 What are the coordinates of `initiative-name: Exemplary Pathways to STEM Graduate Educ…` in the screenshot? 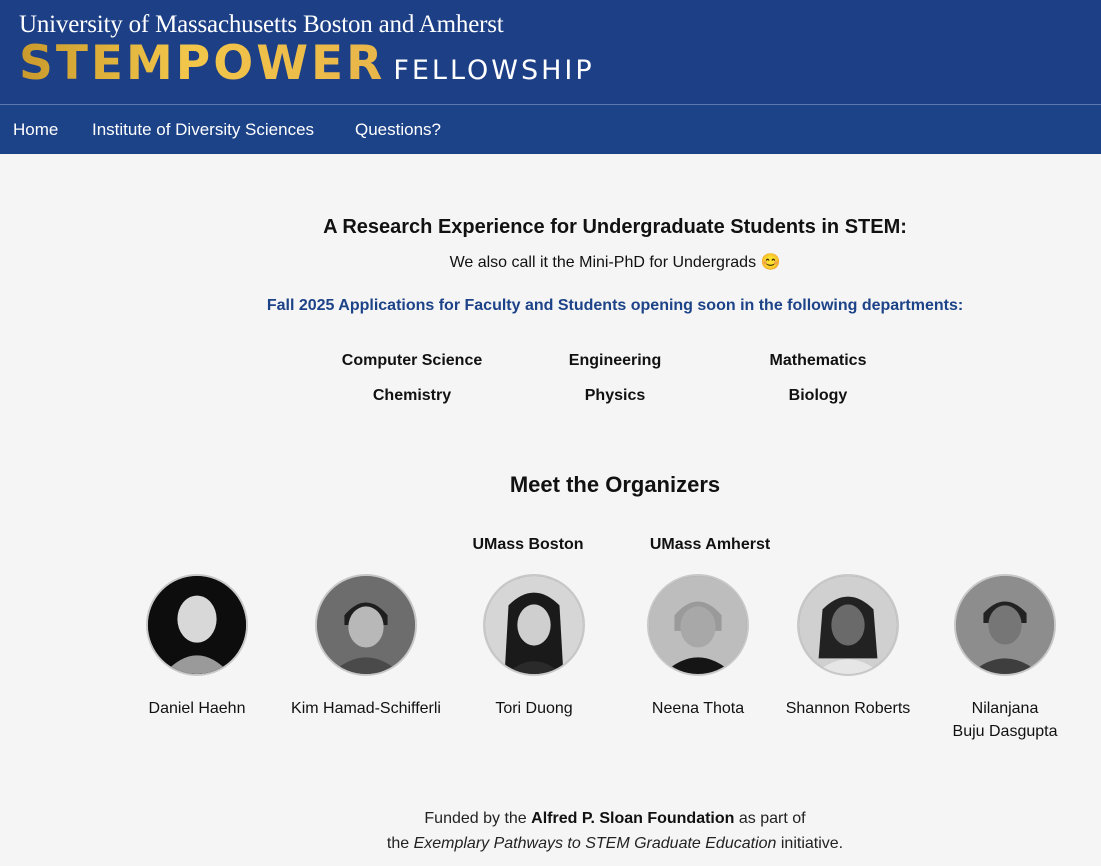 It's located at (595, 843).